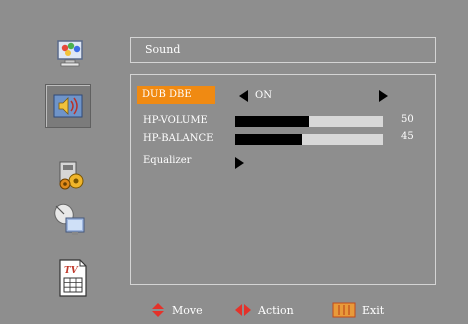  I want to click on menu-item-label: HP-BALANCE, so click(178, 138).